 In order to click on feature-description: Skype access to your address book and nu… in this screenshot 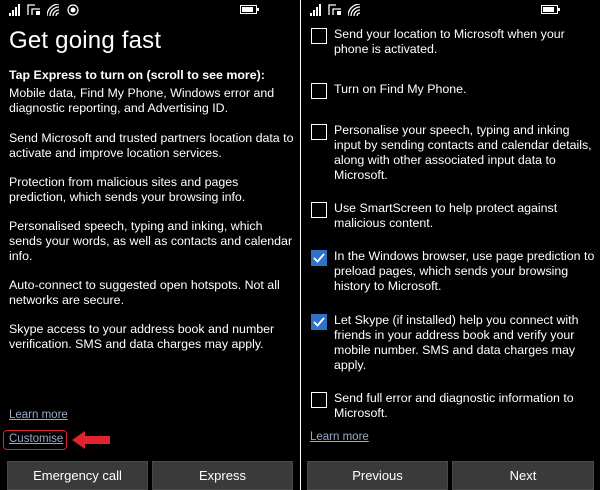, I will do `click(142, 336)`.